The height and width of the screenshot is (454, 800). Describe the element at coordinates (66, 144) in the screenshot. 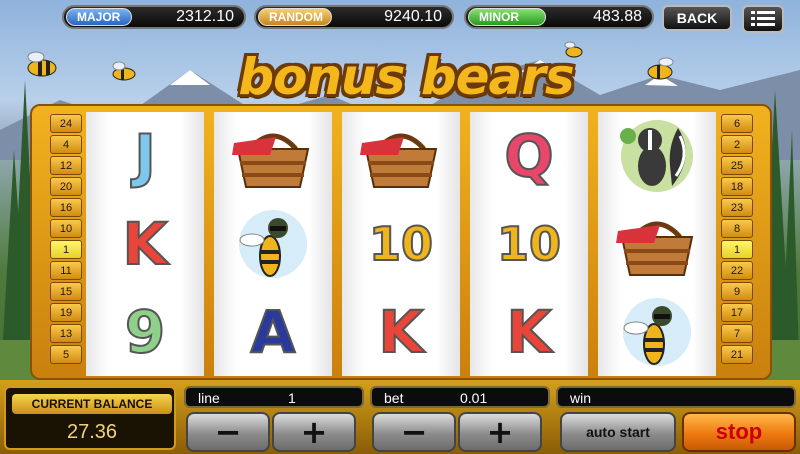

I see `line-number-4: 4` at that location.